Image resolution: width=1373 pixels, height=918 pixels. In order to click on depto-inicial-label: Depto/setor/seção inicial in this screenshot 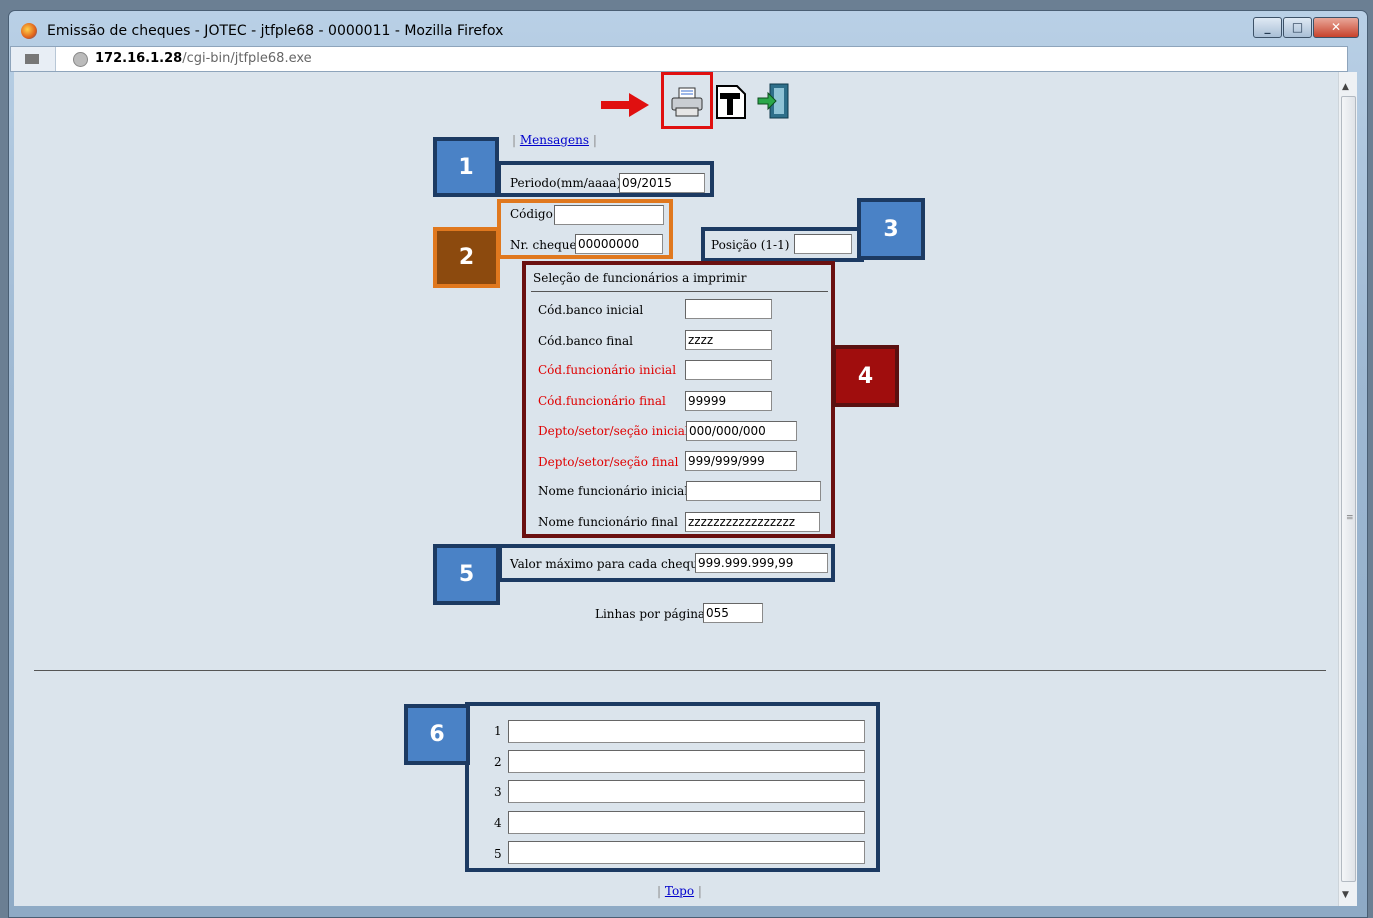, I will do `click(613, 431)`.